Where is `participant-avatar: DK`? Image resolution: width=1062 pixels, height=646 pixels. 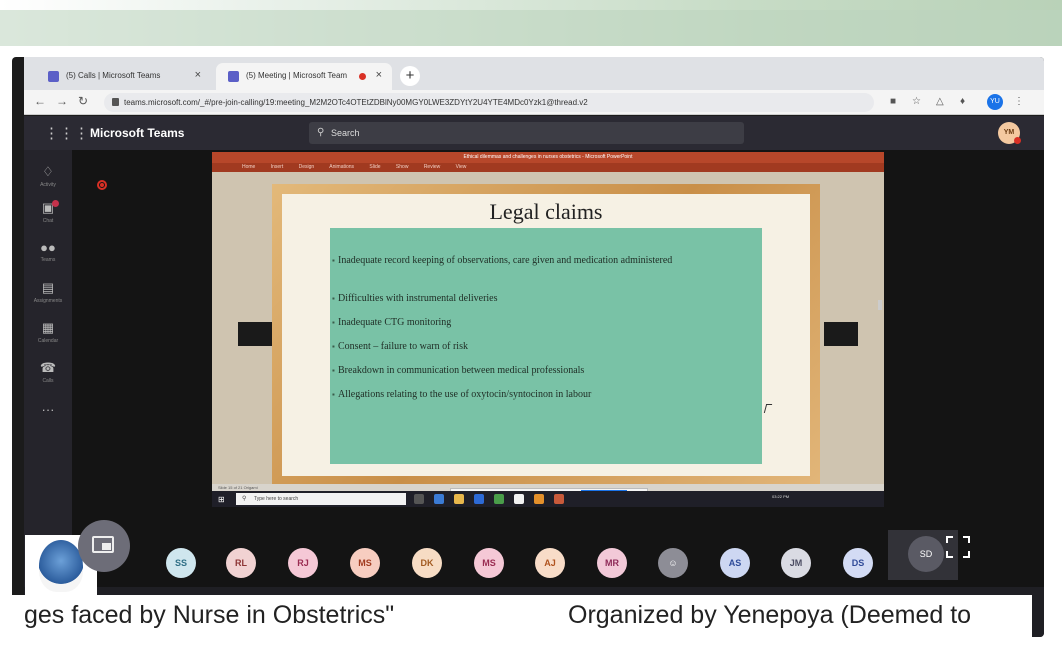 participant-avatar: DK is located at coordinates (427, 563).